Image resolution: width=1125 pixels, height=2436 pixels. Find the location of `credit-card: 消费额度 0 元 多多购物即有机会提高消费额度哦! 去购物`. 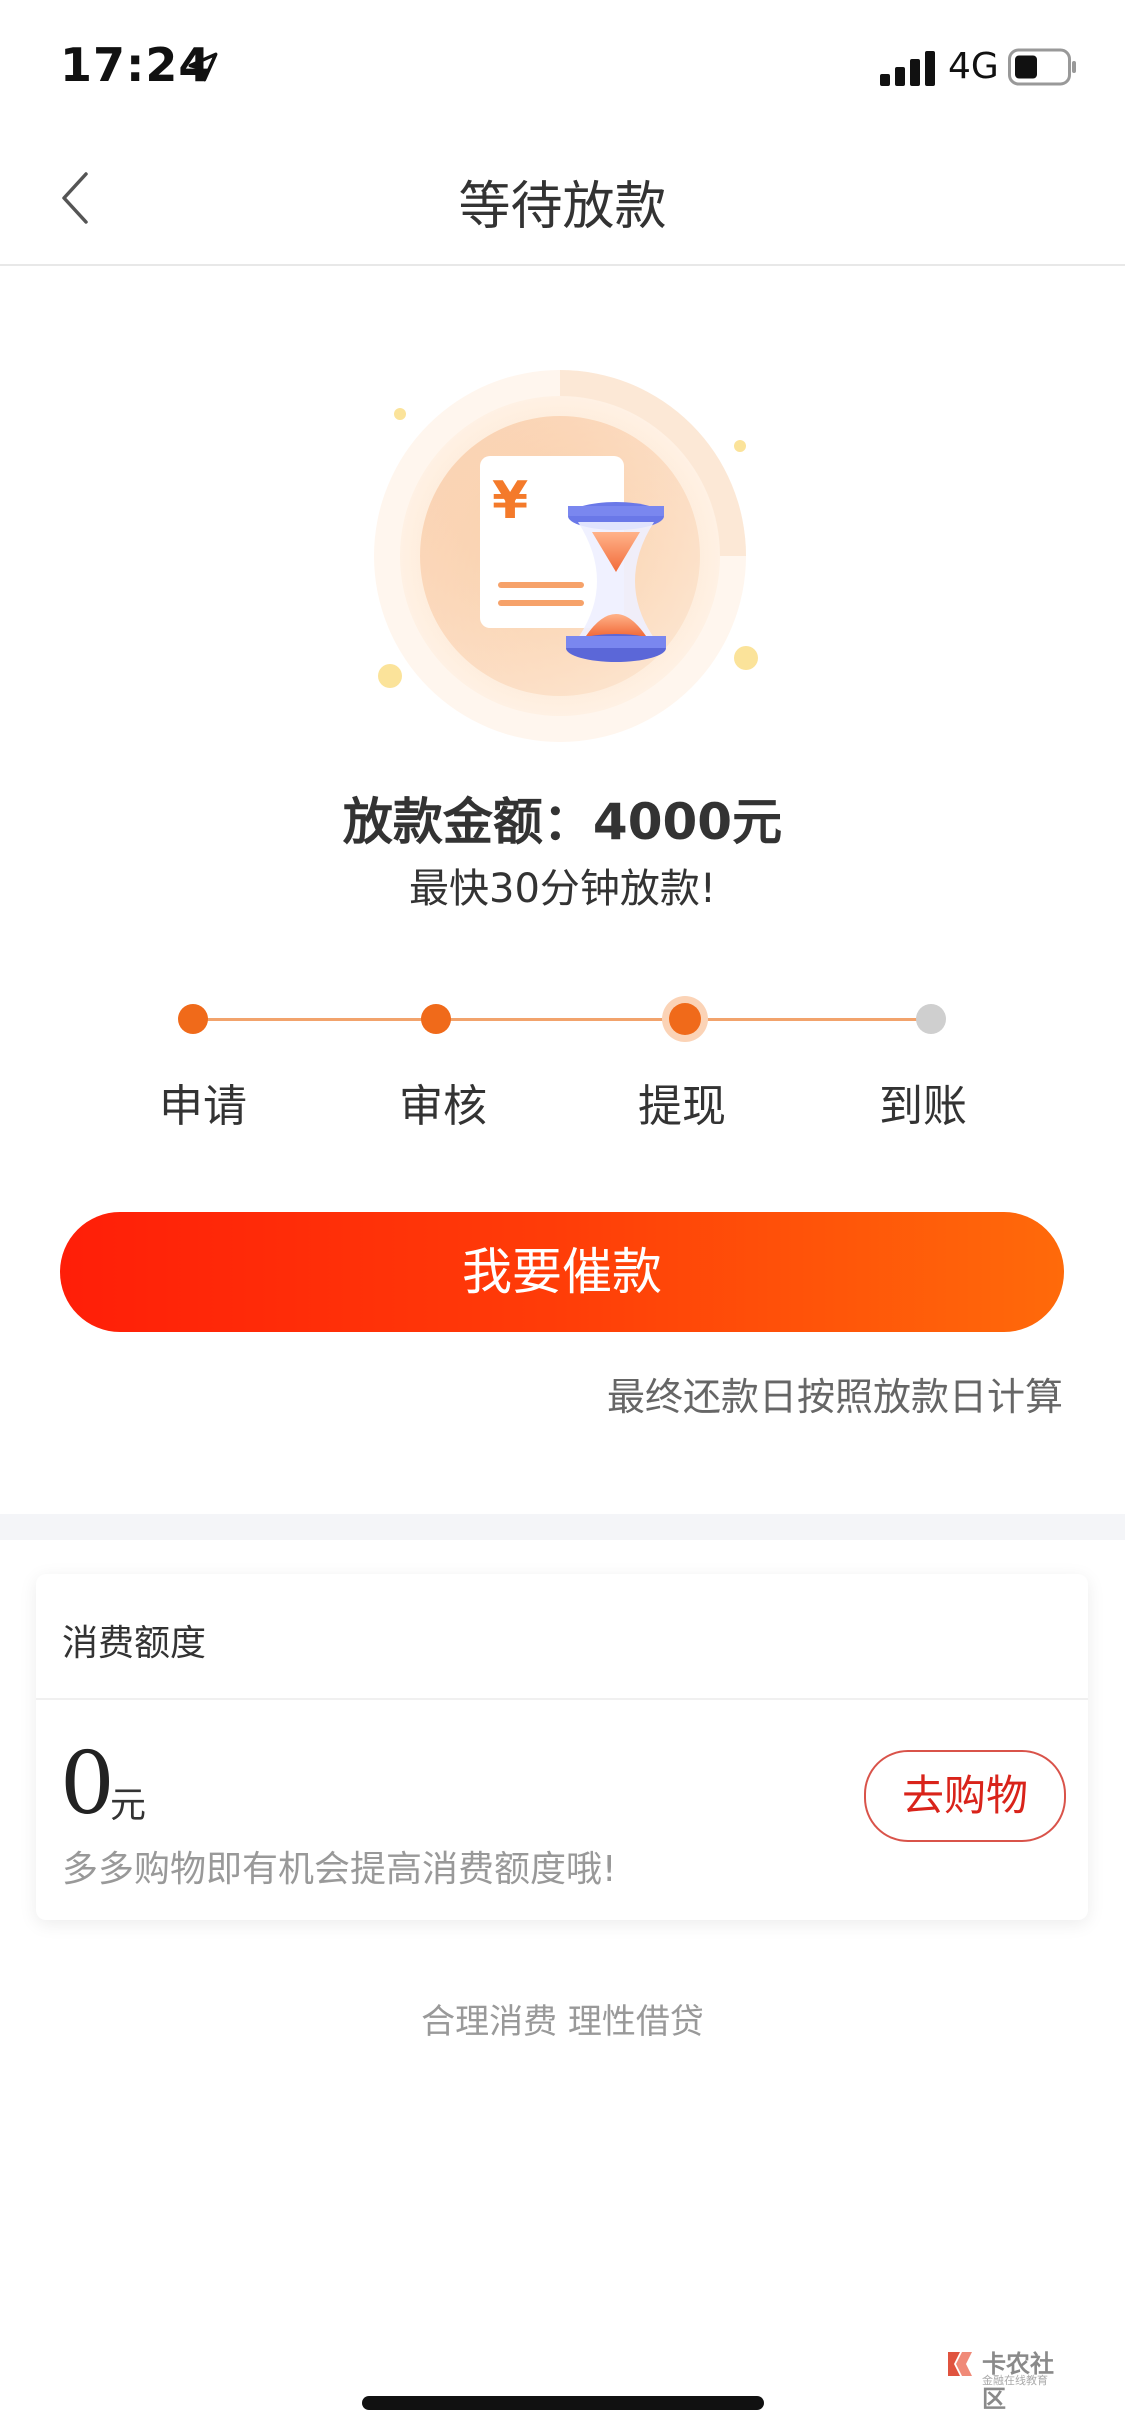

credit-card: 消费额度 0 元 多多购物即有机会提高消费额度哦! 去购物 is located at coordinates (562, 1747).